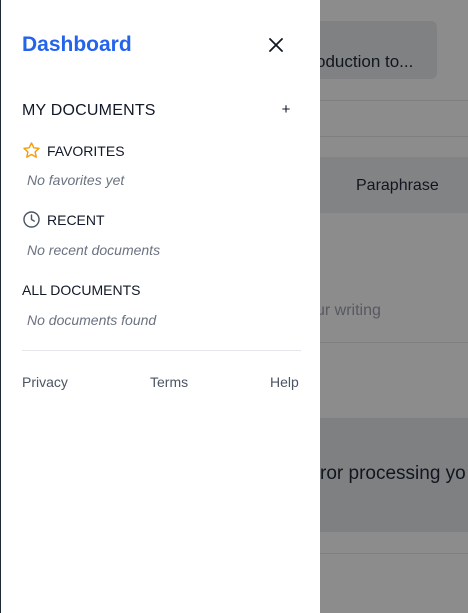 This screenshot has width=468, height=613. What do you see at coordinates (45, 382) in the screenshot?
I see `privacy-link: Privacy` at bounding box center [45, 382].